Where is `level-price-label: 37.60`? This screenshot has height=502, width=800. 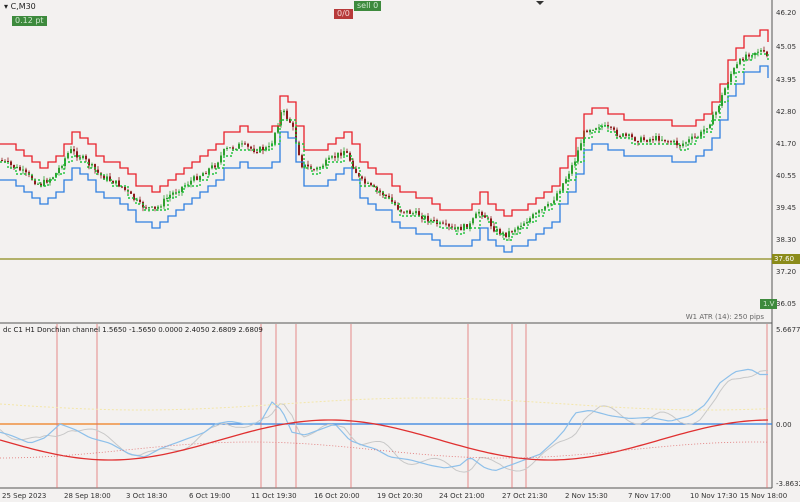 level-price-label: 37.60 is located at coordinates (786, 259).